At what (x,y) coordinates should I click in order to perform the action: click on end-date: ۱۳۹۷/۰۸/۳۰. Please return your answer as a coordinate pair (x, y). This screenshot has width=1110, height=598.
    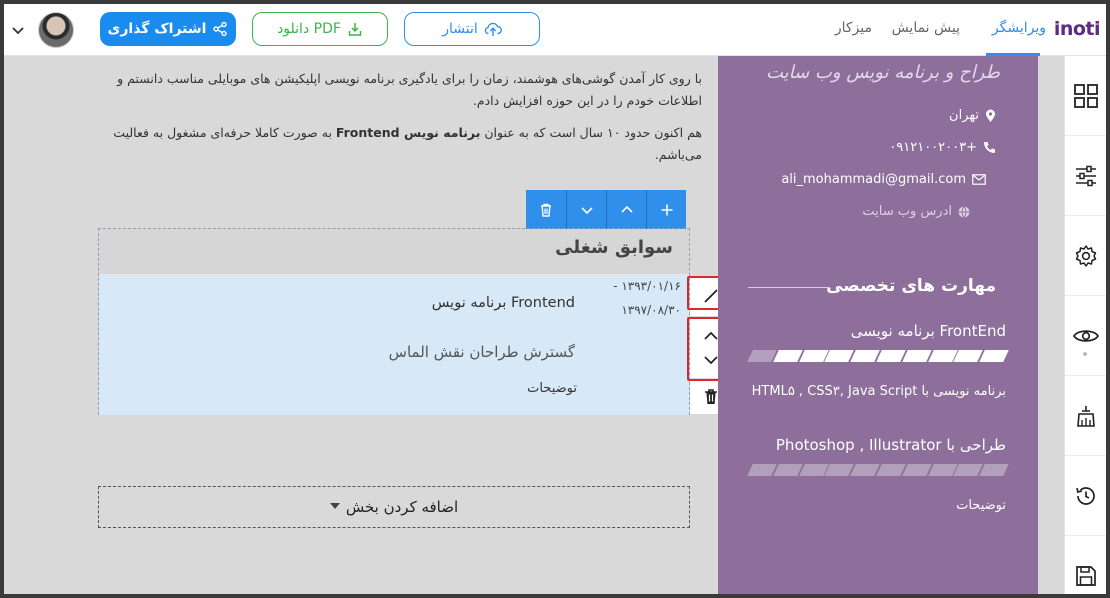
    Looking at the image, I should click on (651, 310).